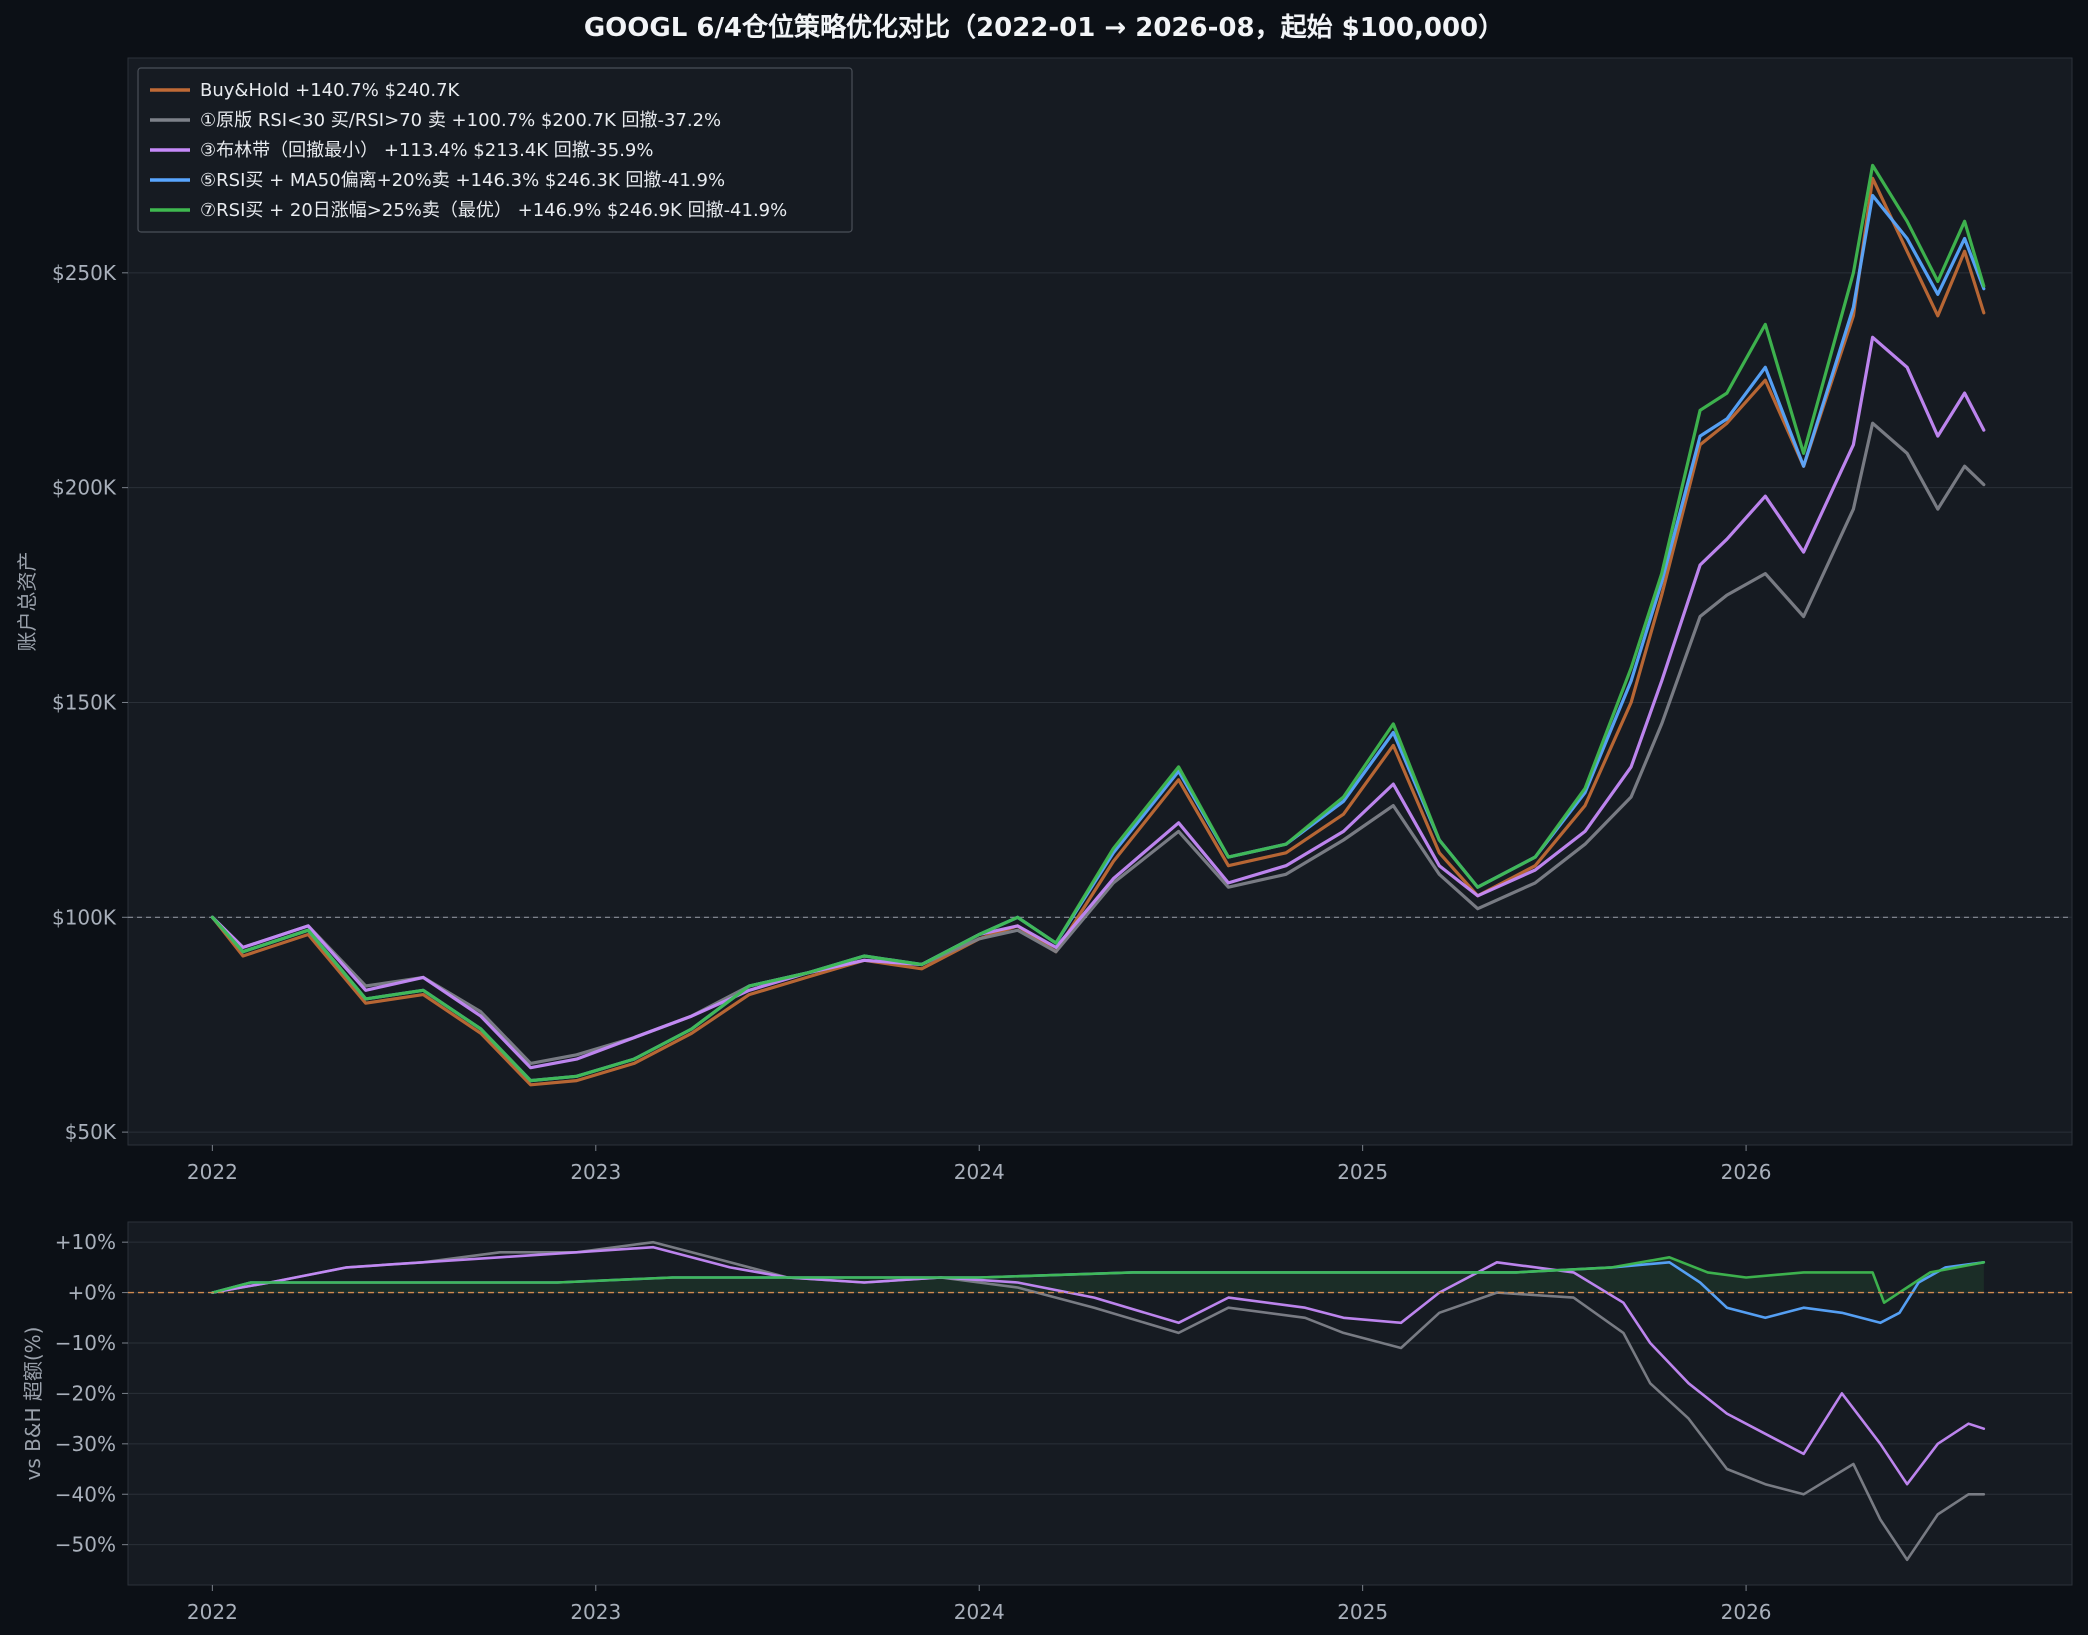 The width and height of the screenshot is (2088, 1635). I want to click on equity-y-axis-label: 账户总资产, so click(27, 602).